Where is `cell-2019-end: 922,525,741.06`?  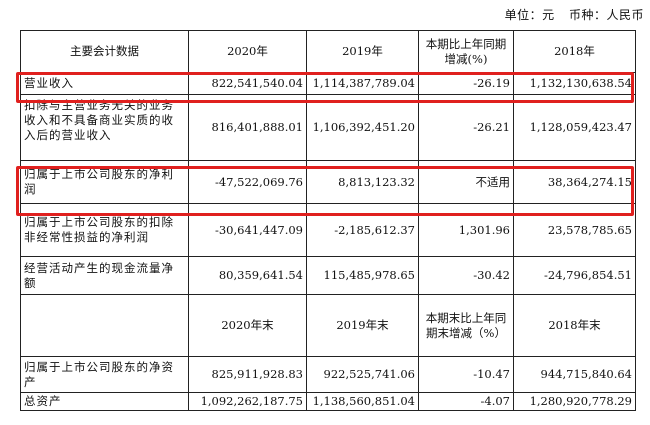
cell-2019-end: 922,525,741.06 is located at coordinates (362, 374).